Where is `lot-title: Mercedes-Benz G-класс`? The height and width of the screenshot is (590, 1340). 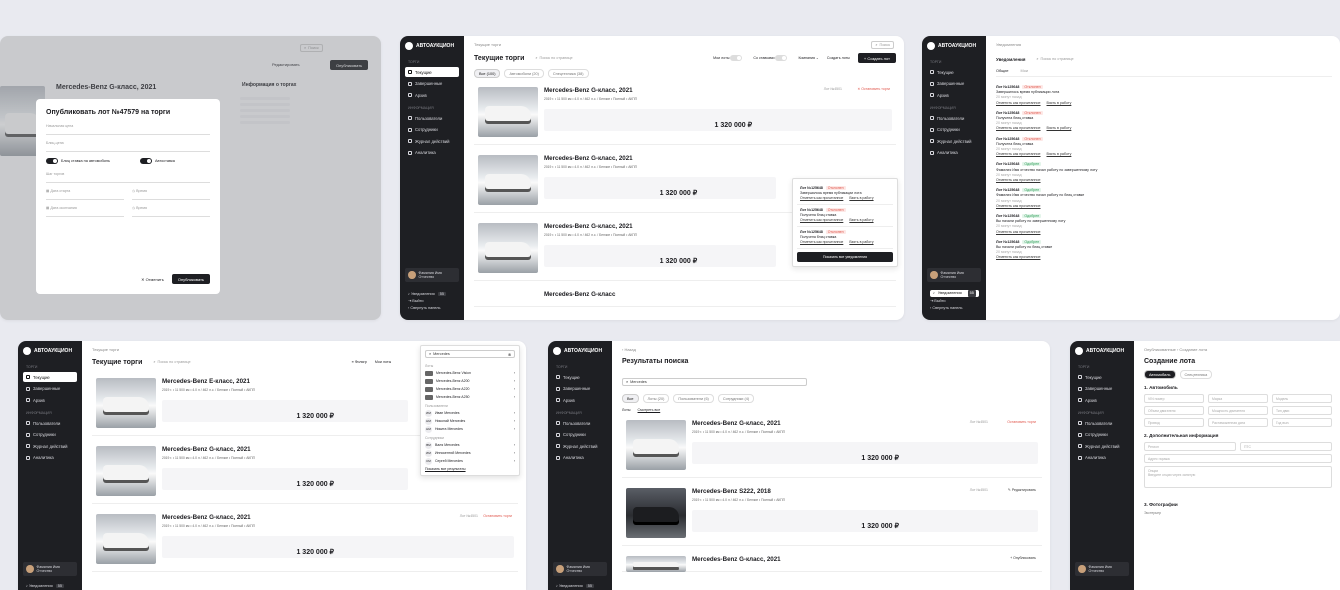
lot-title: Mercedes-Benz G-класс is located at coordinates (579, 294).